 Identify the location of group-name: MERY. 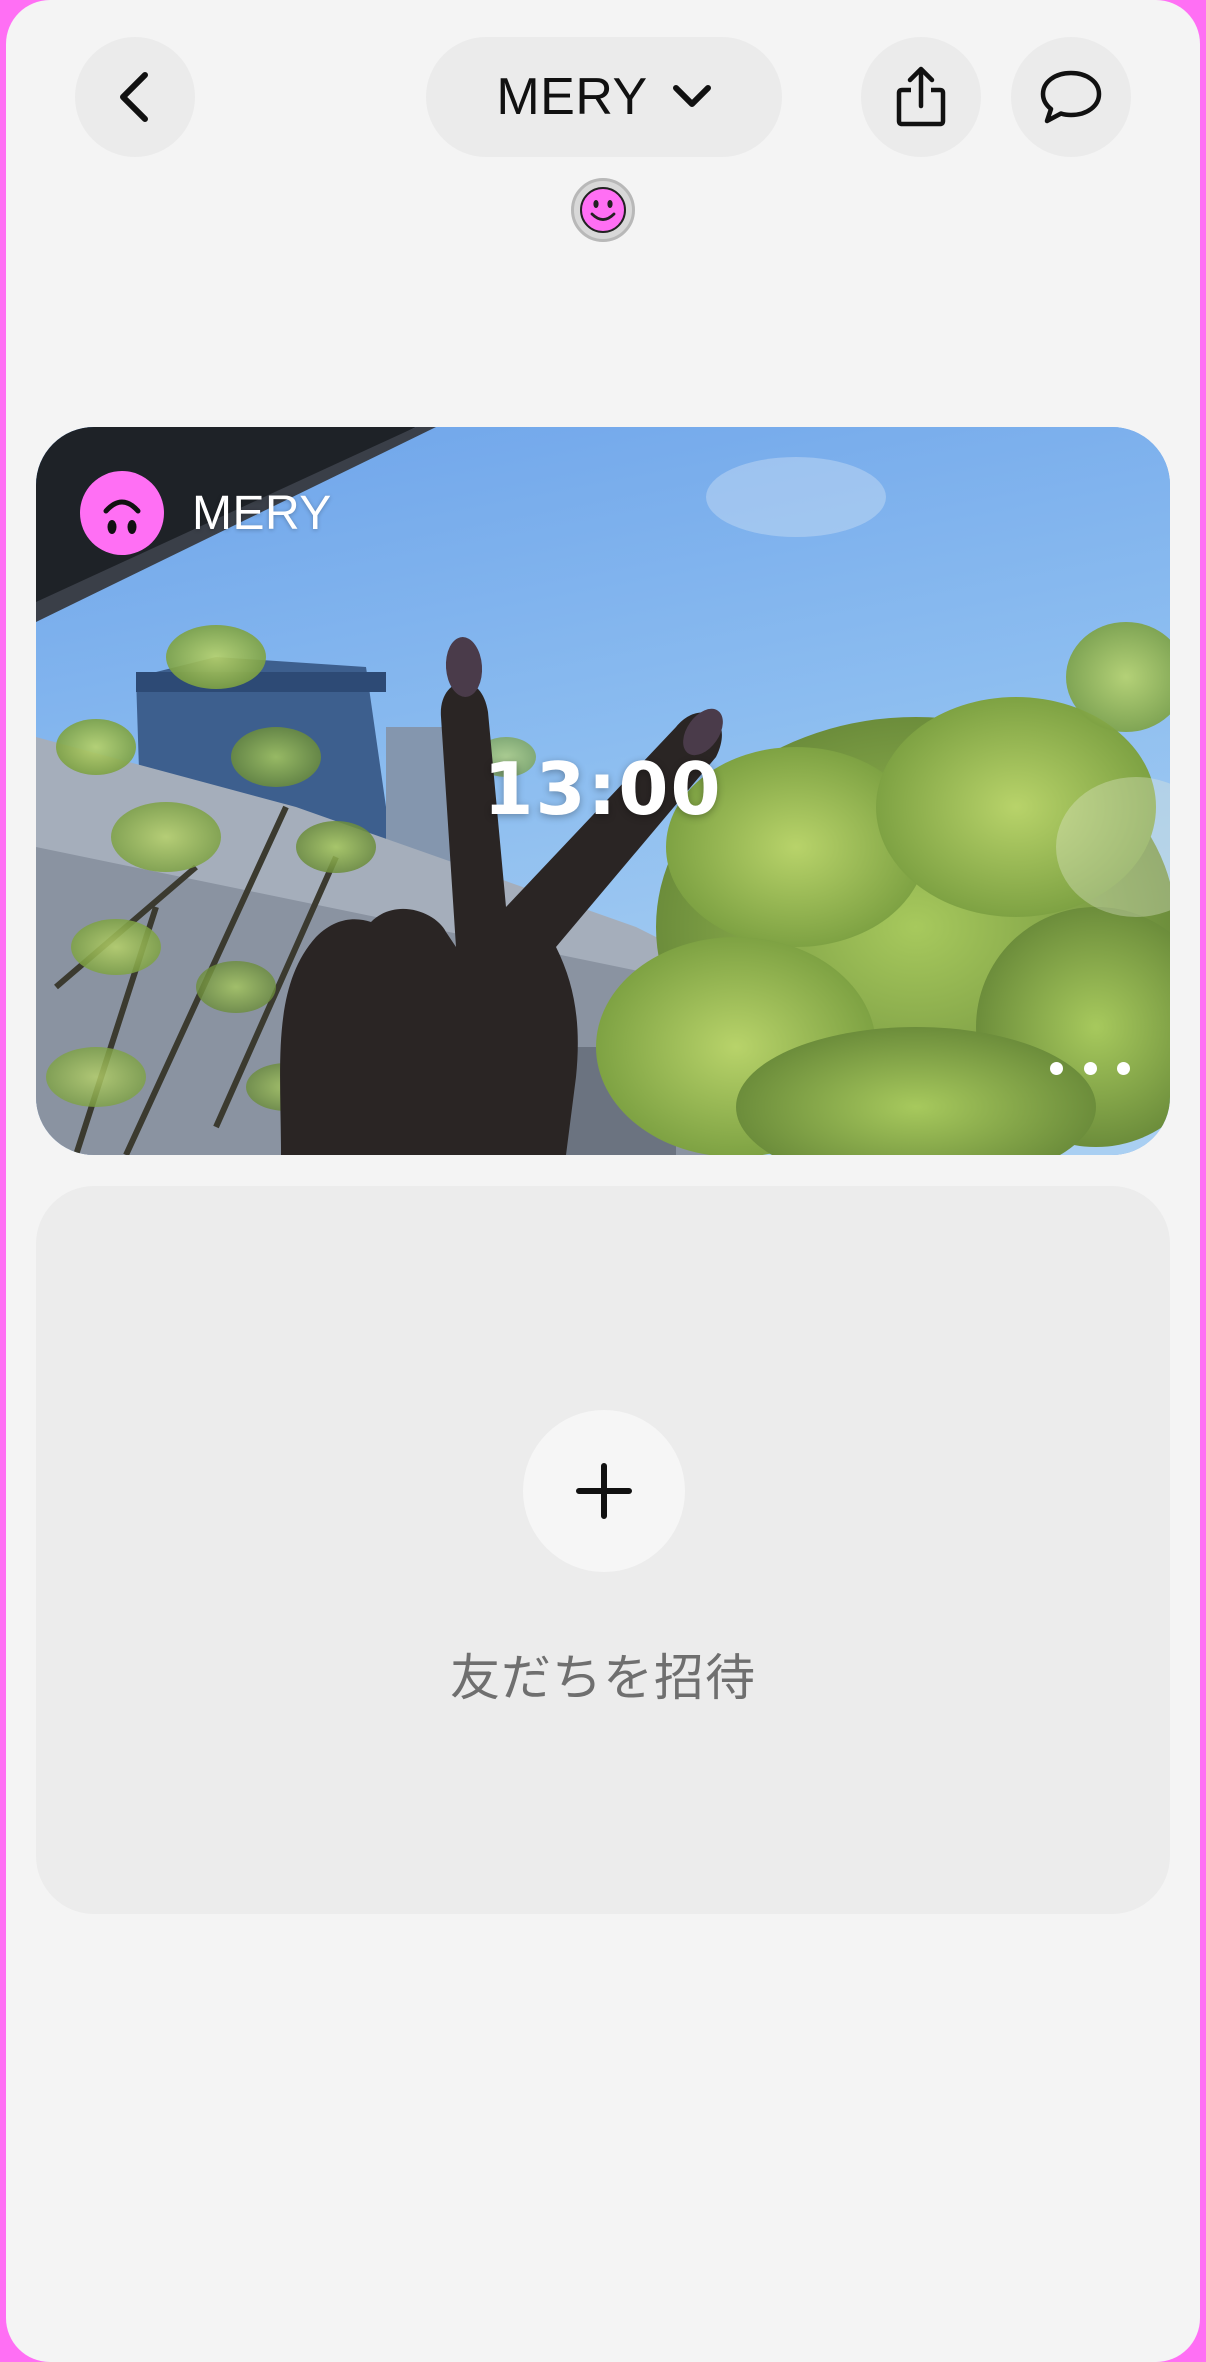
(572, 97).